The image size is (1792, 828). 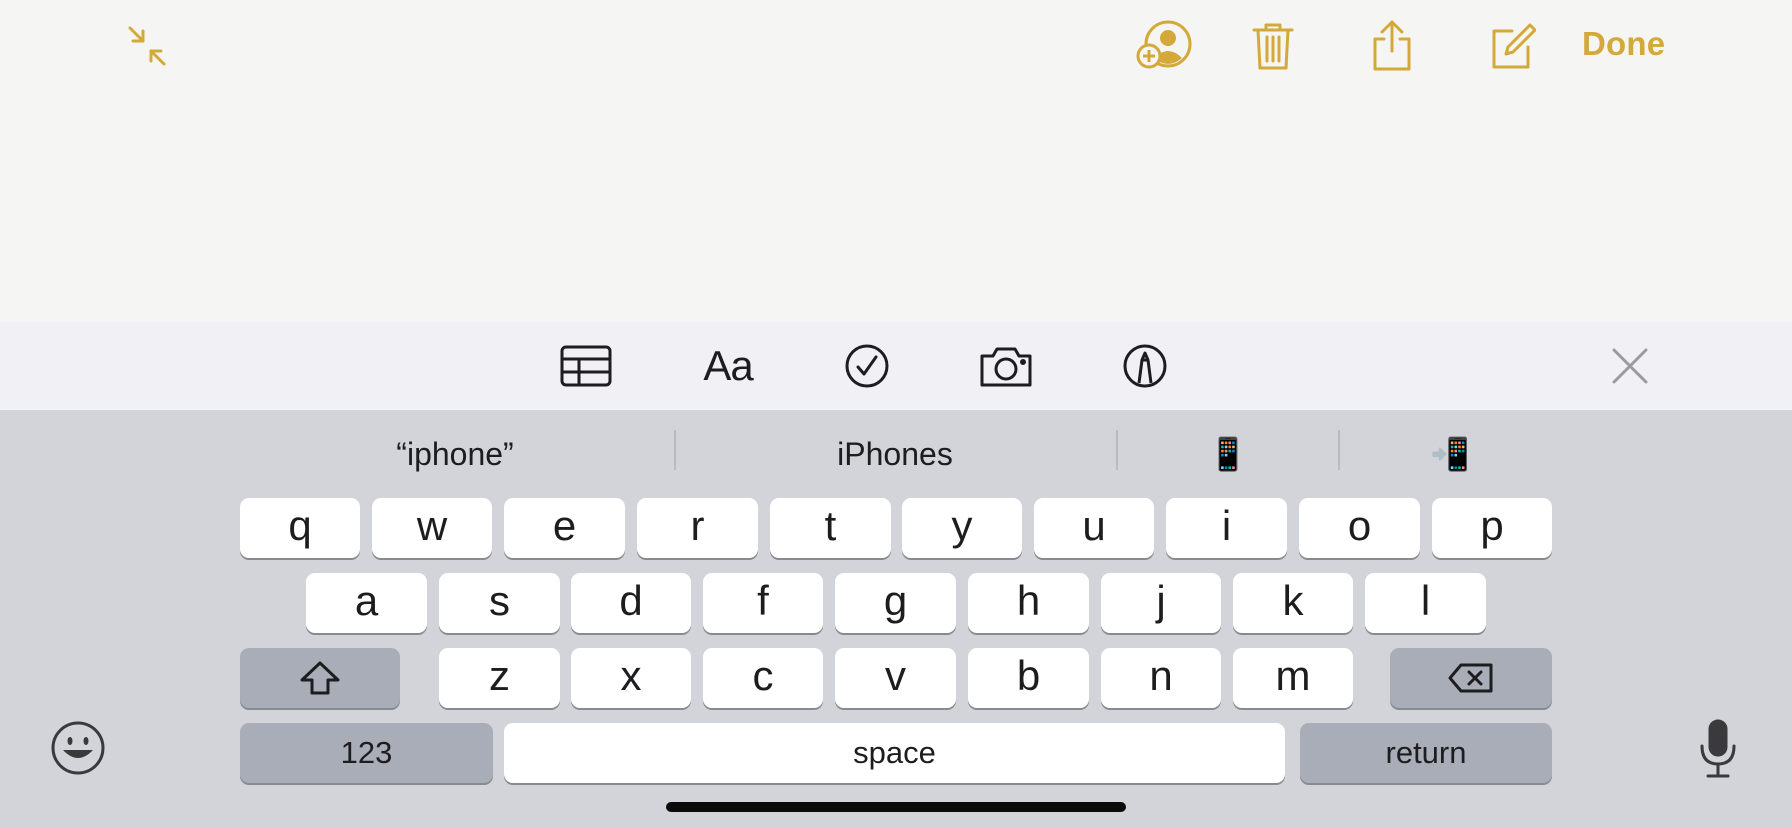 What do you see at coordinates (455, 454) in the screenshot?
I see `prediction-item: “iphone”` at bounding box center [455, 454].